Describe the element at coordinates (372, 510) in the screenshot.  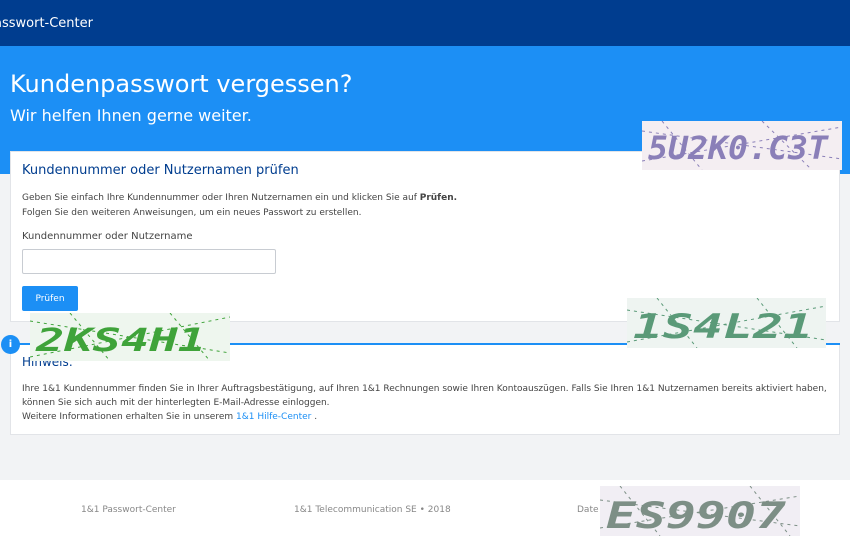
I see `footer-copyright: 1&1 Telecommunication SE • 2018` at that location.